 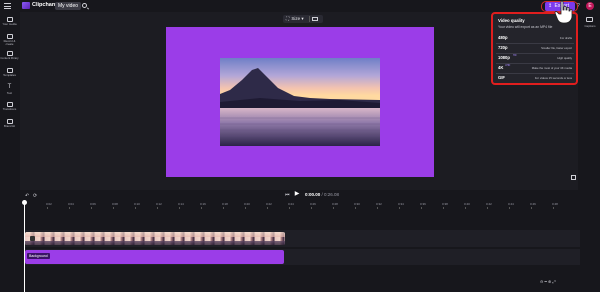 I want to click on timeline-tick: 0:42, so click(x=489, y=205).